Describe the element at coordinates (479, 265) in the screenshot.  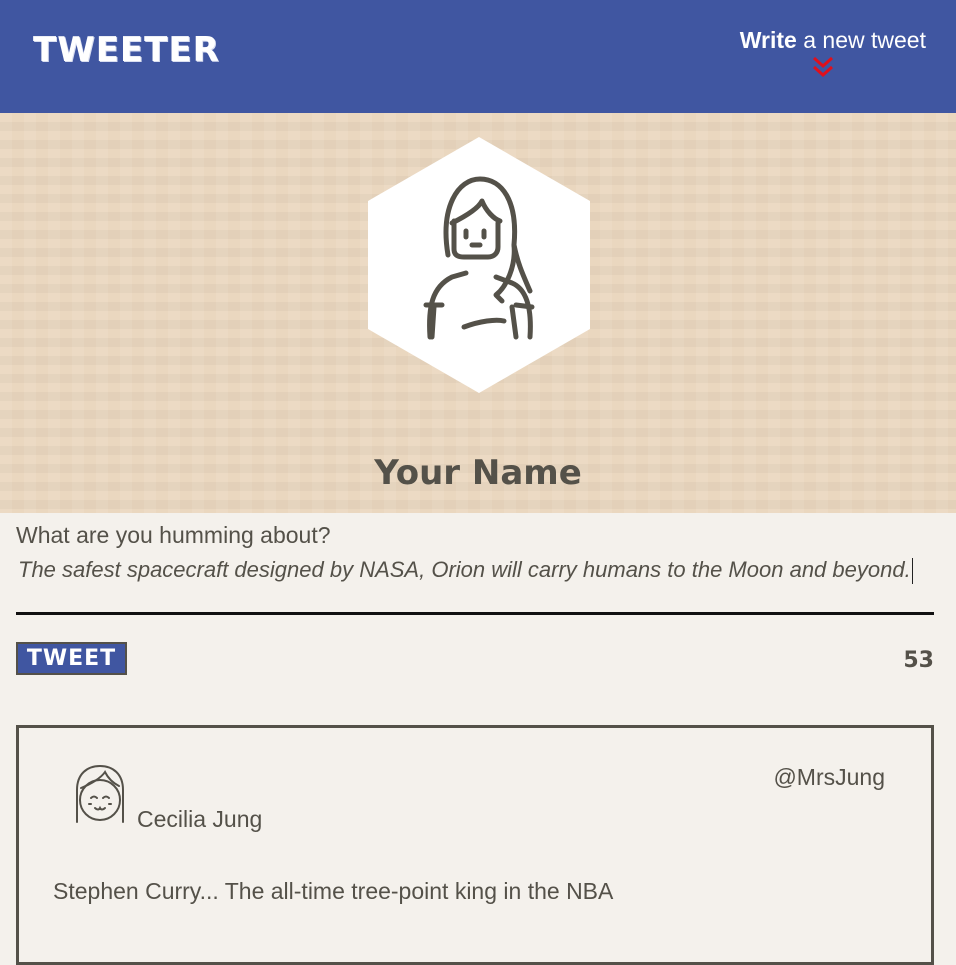
I see `woman-avatar-icon` at that location.